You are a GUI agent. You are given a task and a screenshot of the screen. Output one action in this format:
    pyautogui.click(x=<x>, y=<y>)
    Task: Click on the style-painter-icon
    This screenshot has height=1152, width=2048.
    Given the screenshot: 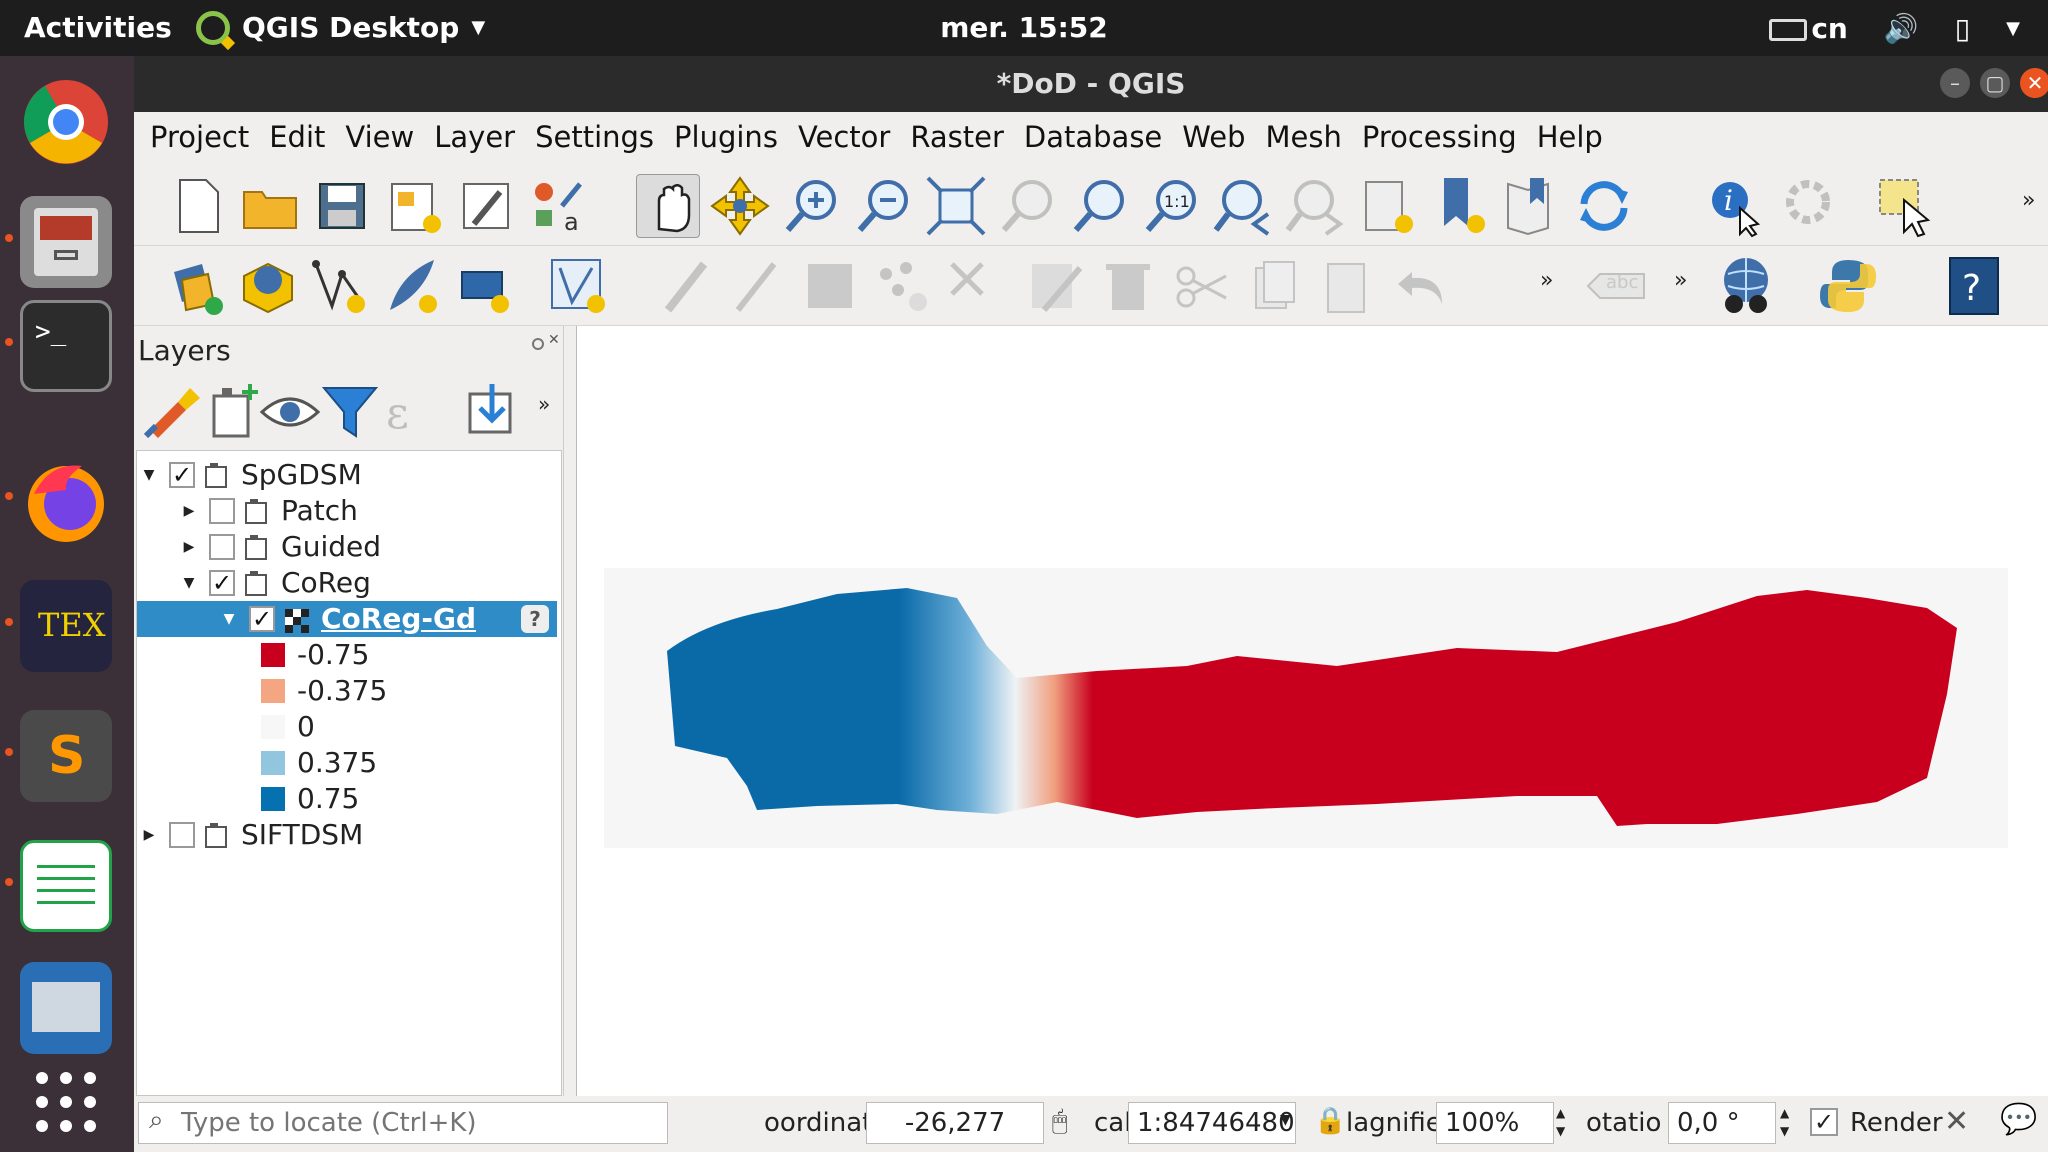 What is the action you would take?
    pyautogui.click(x=171, y=409)
    